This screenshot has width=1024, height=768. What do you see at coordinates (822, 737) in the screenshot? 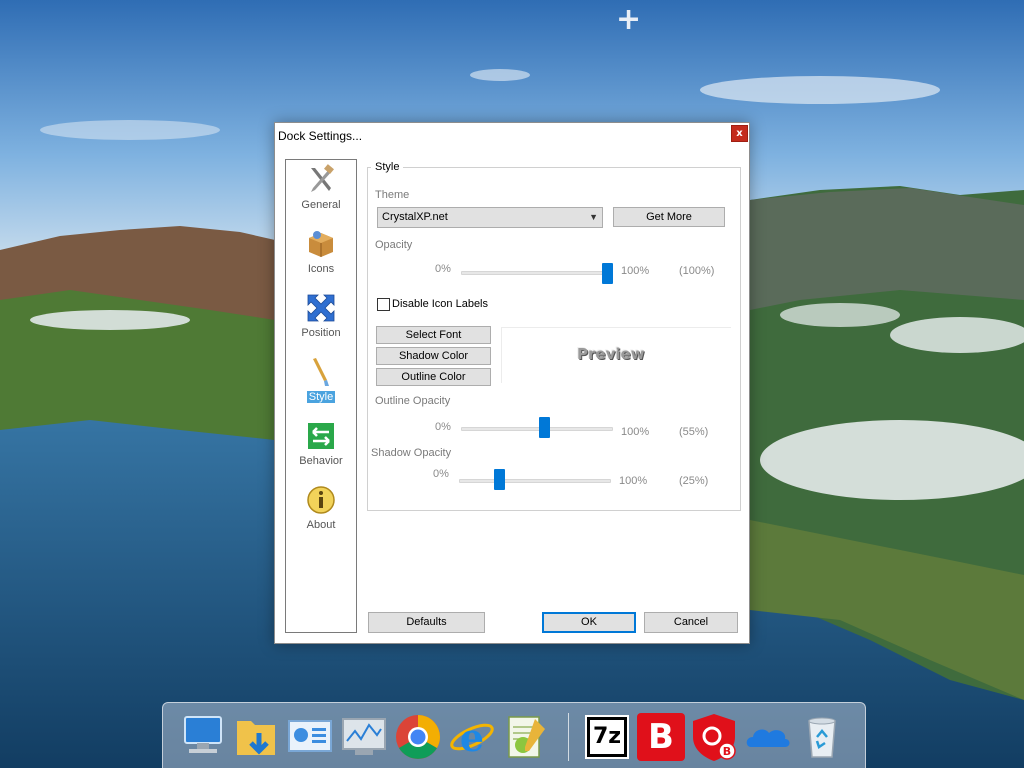
I see `recycle-bin-icon` at bounding box center [822, 737].